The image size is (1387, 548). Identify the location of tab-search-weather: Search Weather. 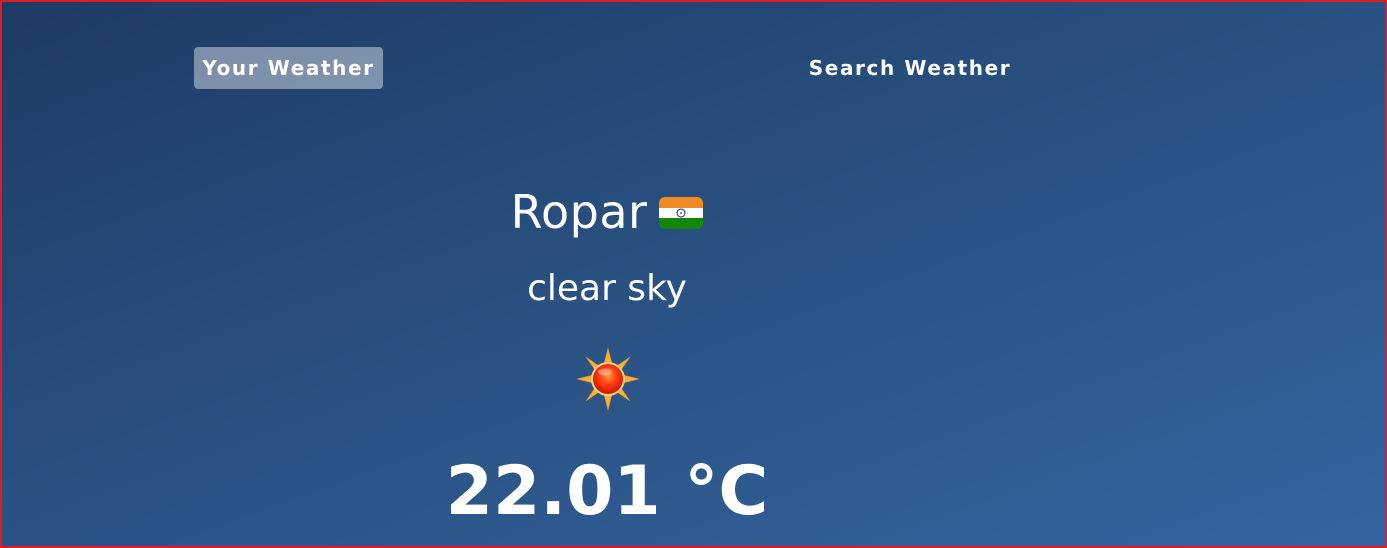
(909, 68).